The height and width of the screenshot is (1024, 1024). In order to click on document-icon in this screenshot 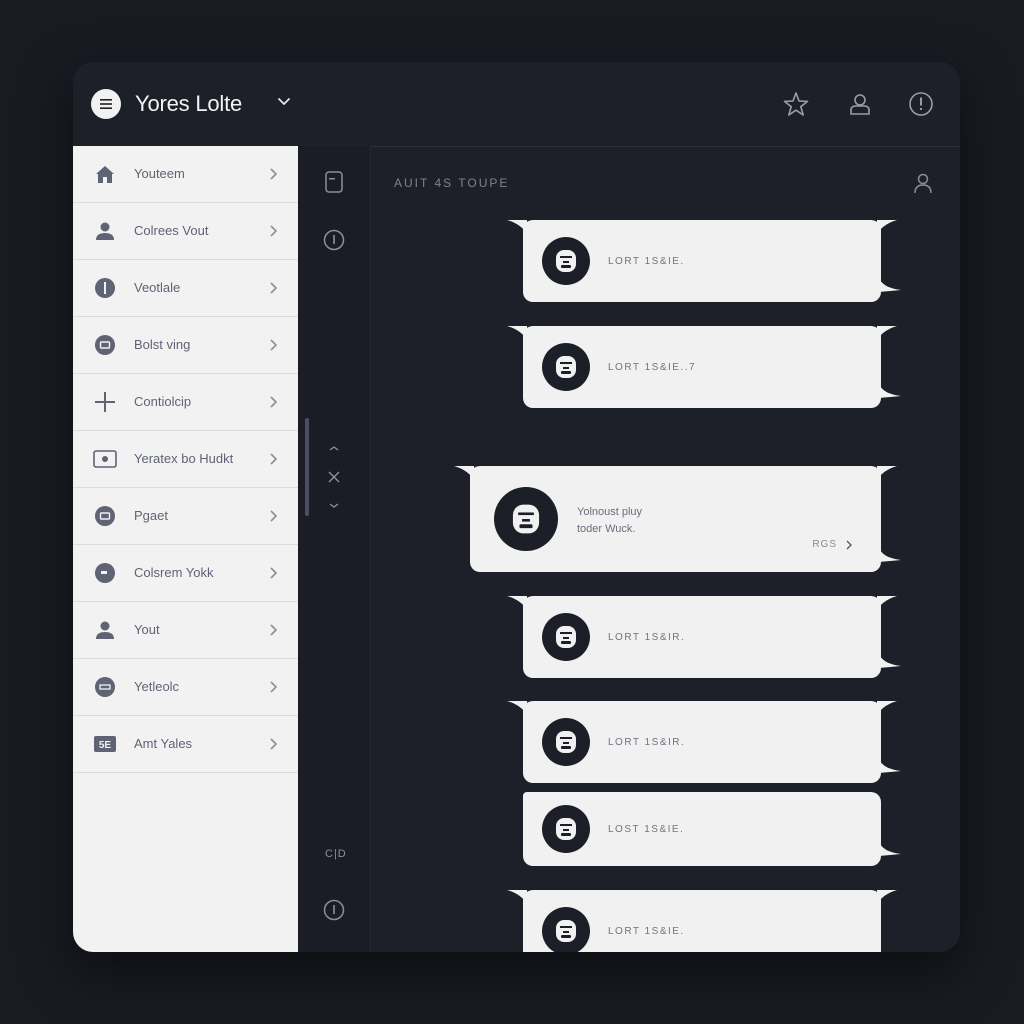, I will do `click(334, 182)`.